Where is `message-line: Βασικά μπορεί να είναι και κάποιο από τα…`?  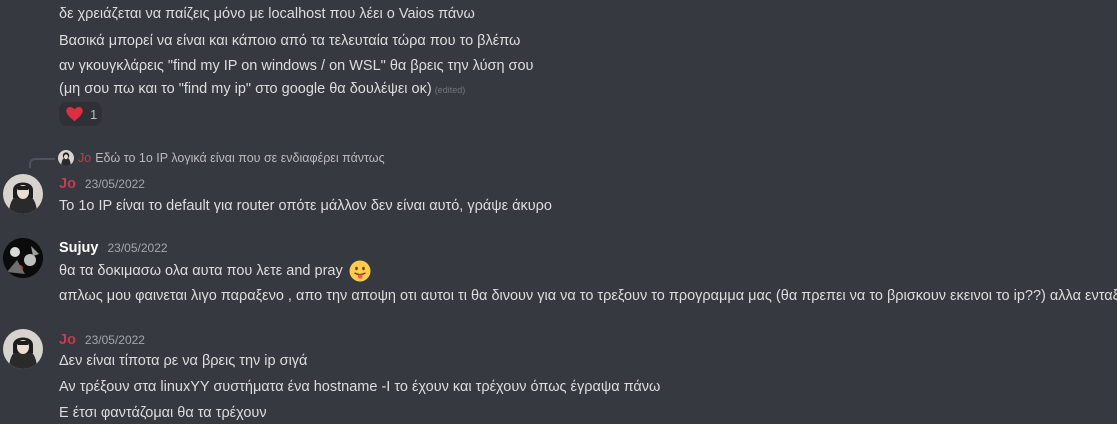
message-line: Βασικά μπορεί να είναι και κάποιο από τα… is located at coordinates (290, 41).